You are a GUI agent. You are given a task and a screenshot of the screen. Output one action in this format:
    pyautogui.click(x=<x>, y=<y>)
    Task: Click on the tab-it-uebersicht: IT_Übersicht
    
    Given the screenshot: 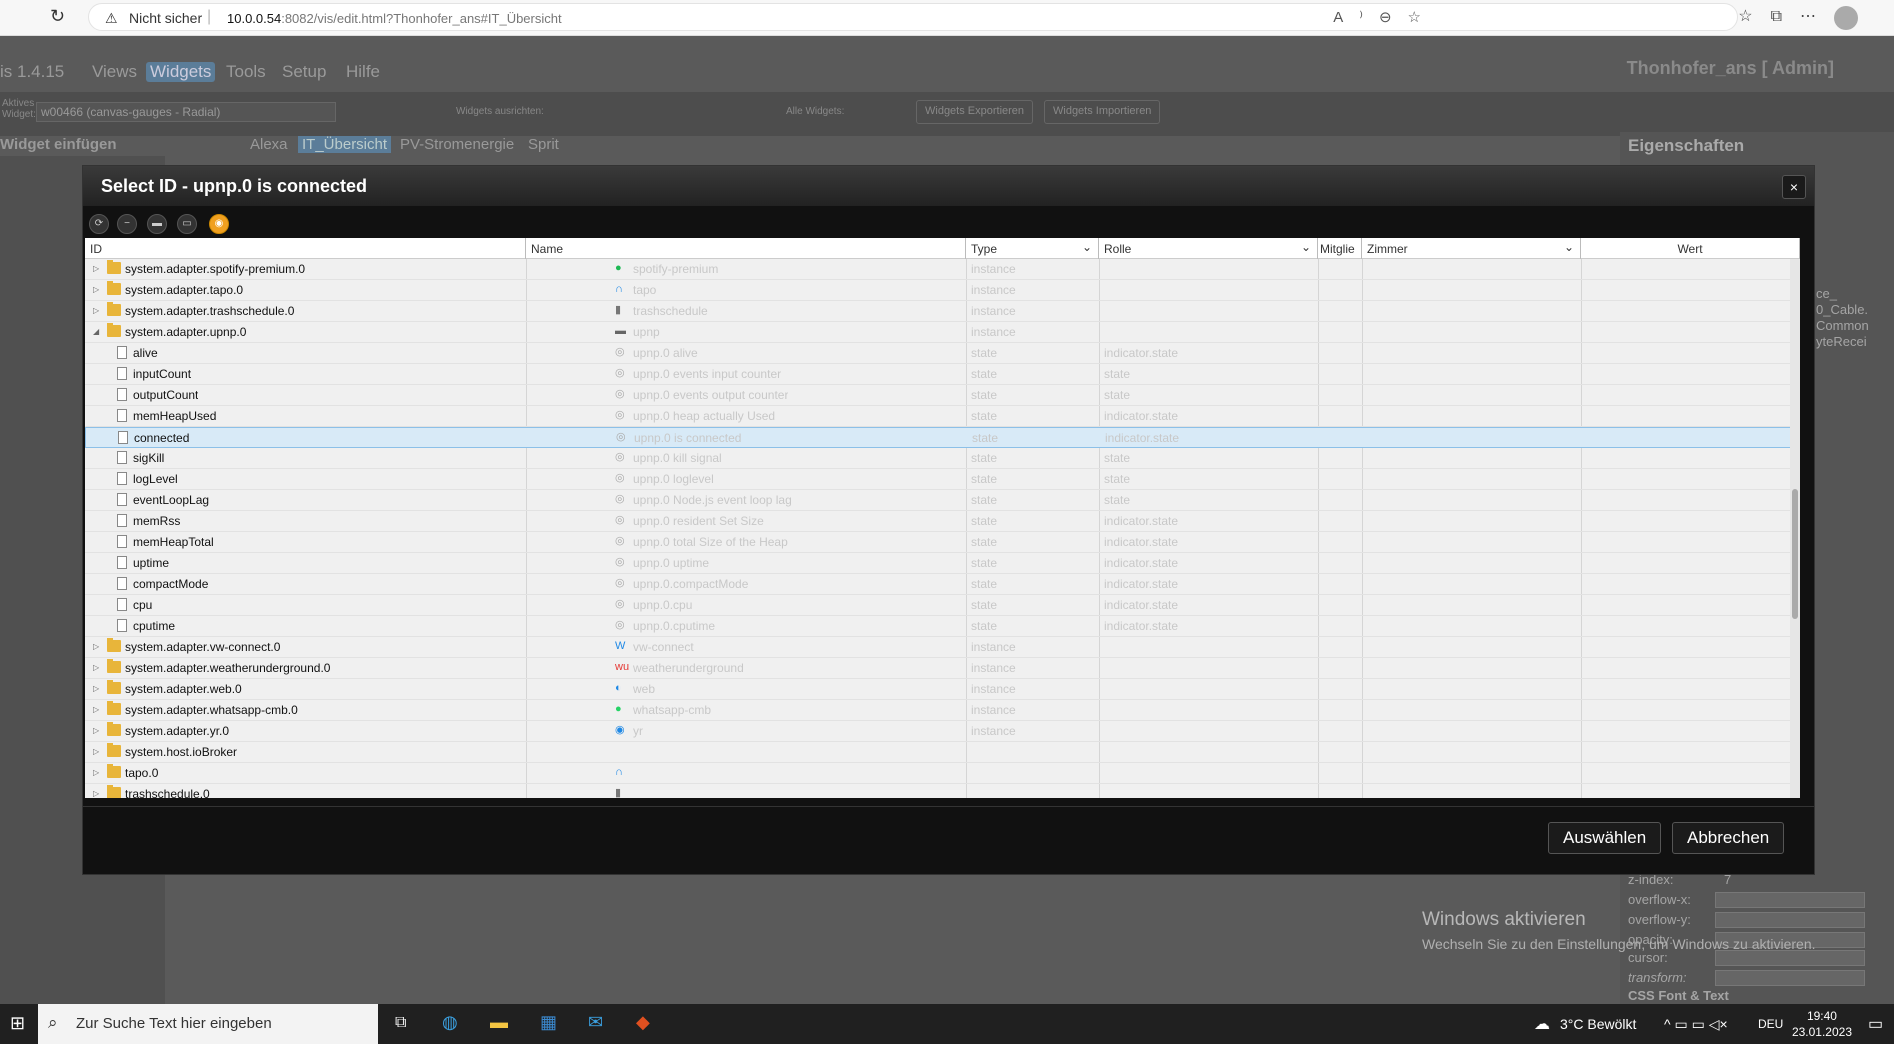 What is the action you would take?
    pyautogui.click(x=345, y=144)
    